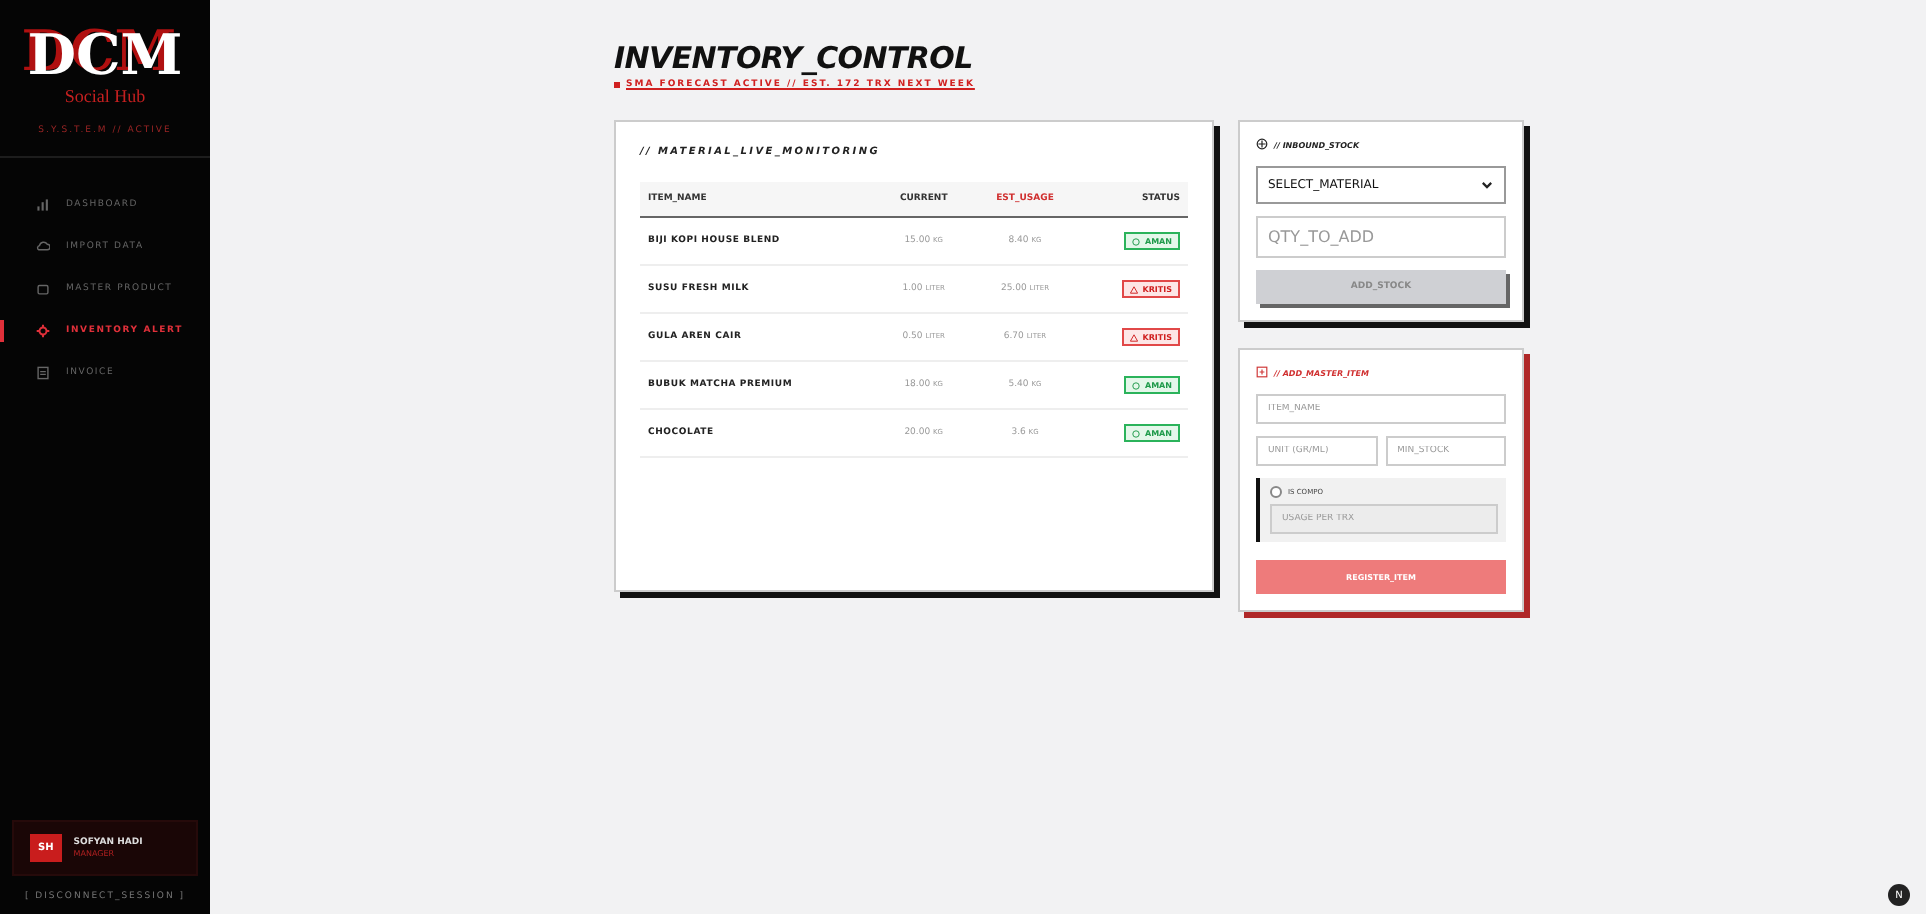 This screenshot has width=1926, height=914. What do you see at coordinates (43, 205) in the screenshot?
I see `bar-chart-icon` at bounding box center [43, 205].